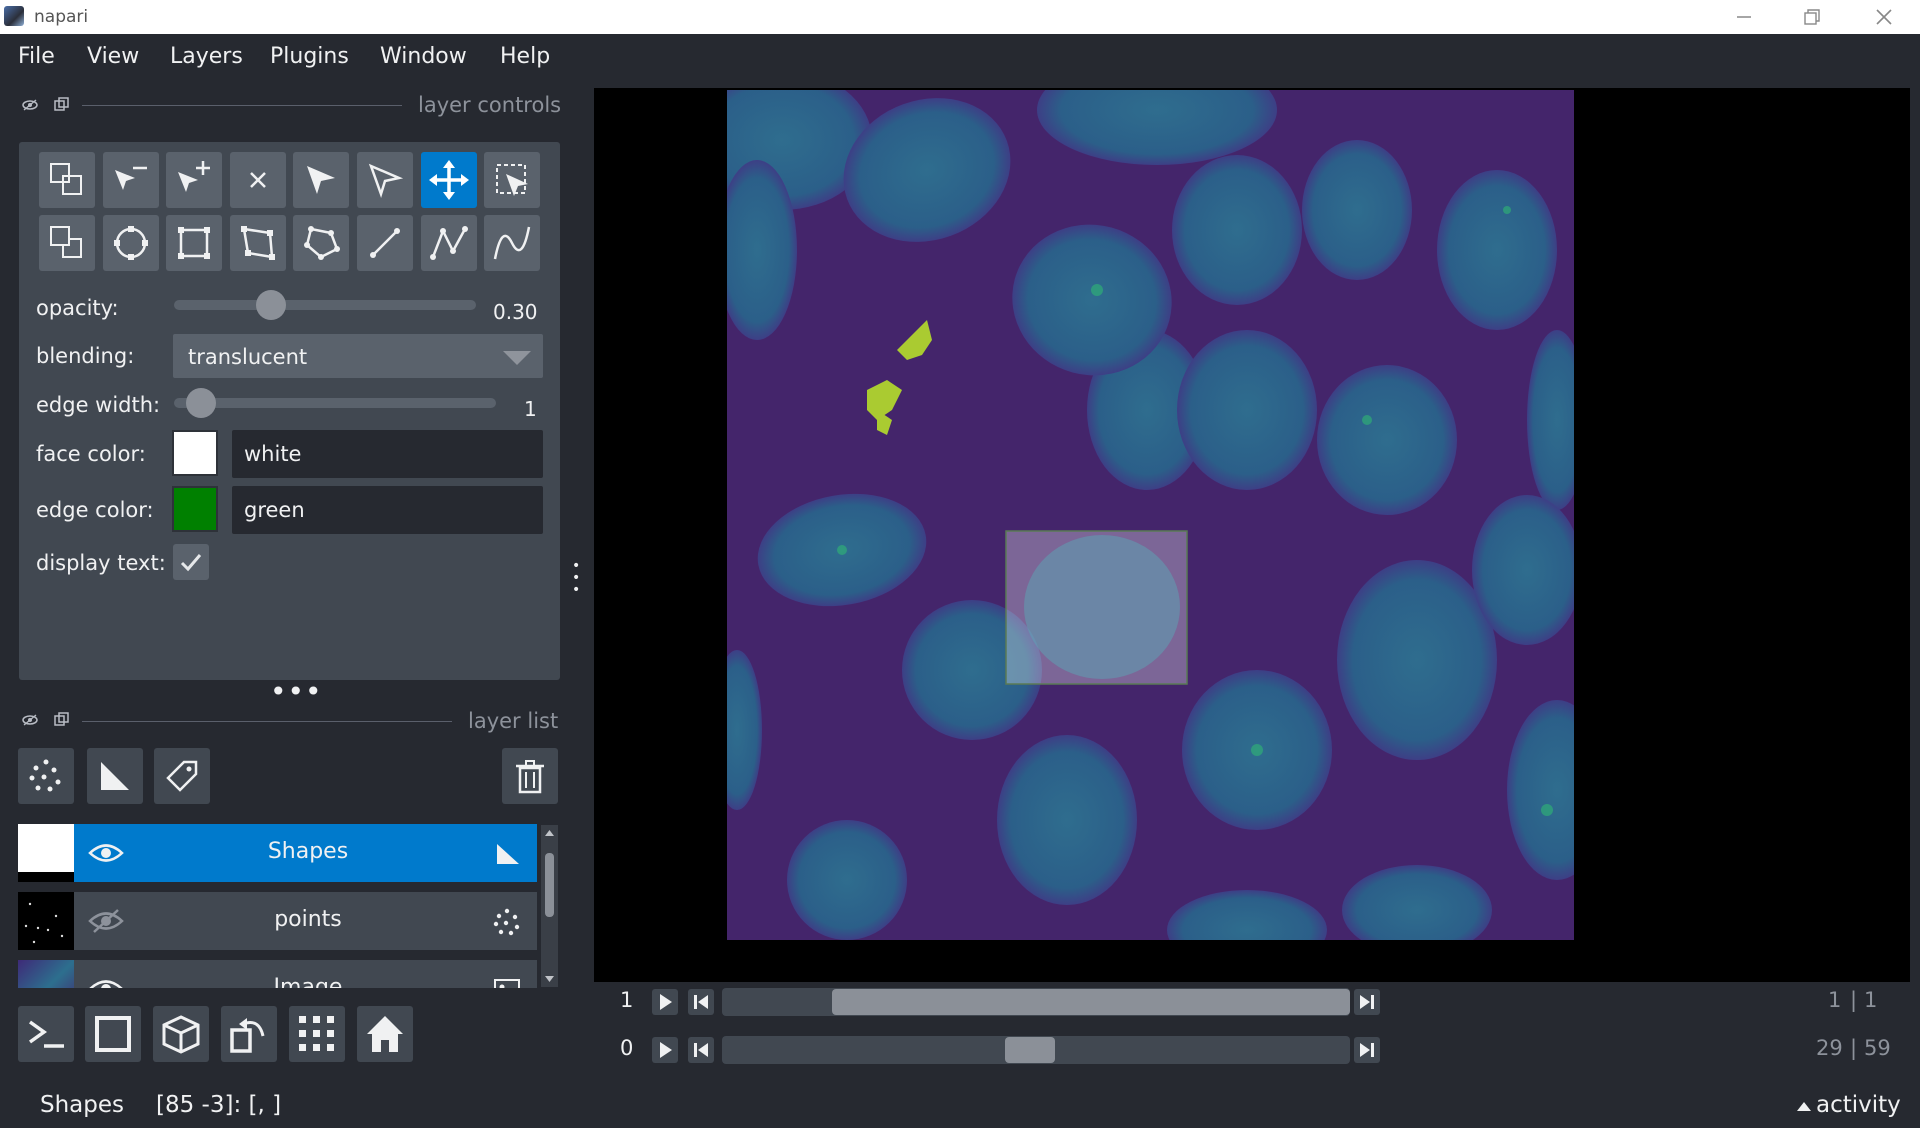  Describe the element at coordinates (1744, 17) in the screenshot. I see `minimize-icon` at that location.